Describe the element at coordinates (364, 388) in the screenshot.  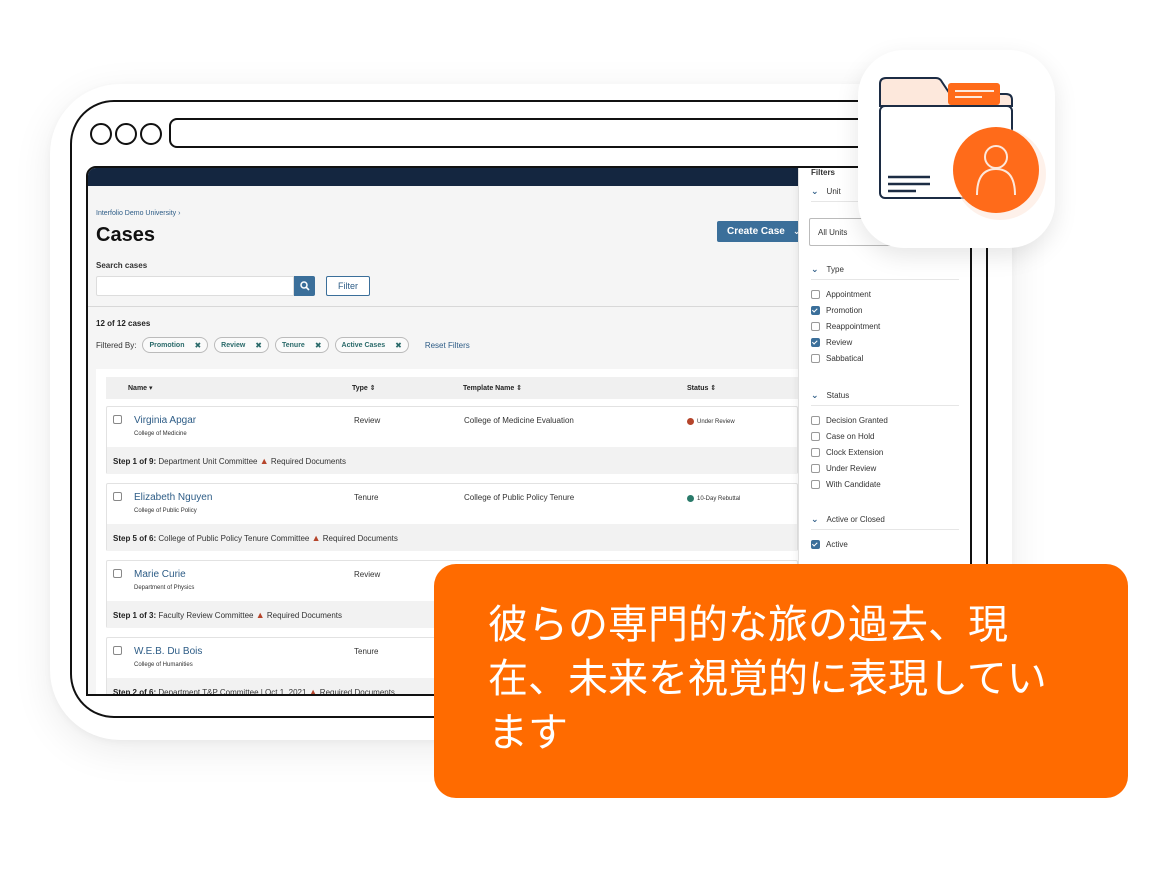
I see `column-header-type: Type ⇕` at that location.